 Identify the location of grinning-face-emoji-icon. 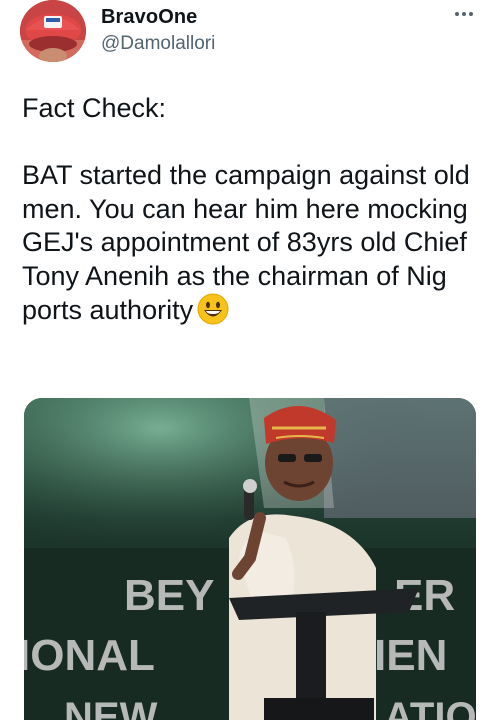
(213, 309).